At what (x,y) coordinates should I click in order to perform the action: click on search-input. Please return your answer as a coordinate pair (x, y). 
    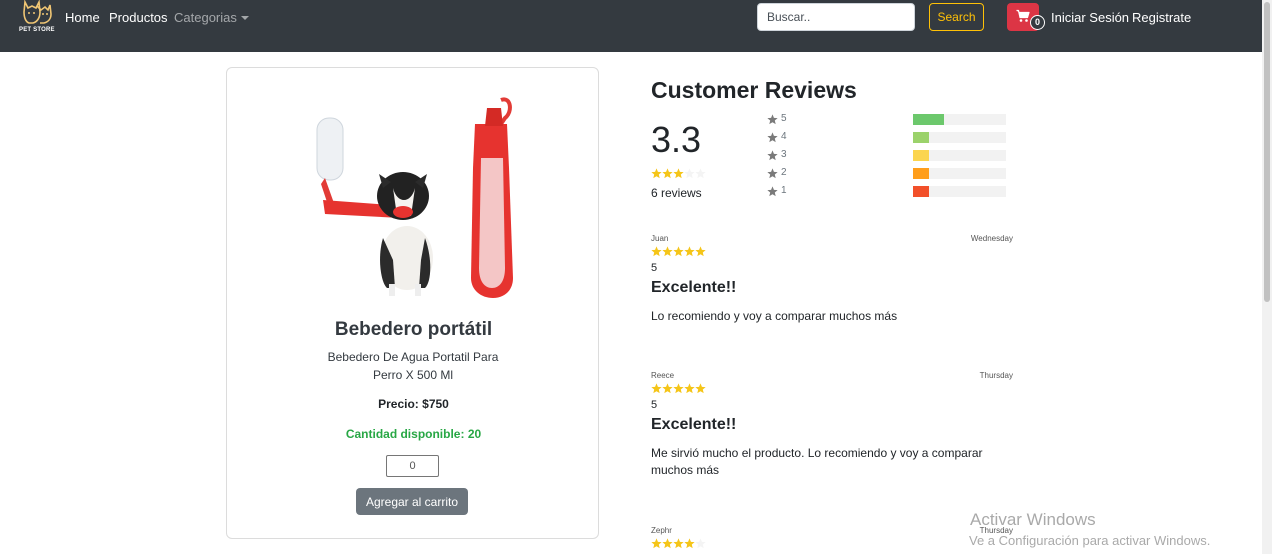
    Looking at the image, I should click on (836, 17).